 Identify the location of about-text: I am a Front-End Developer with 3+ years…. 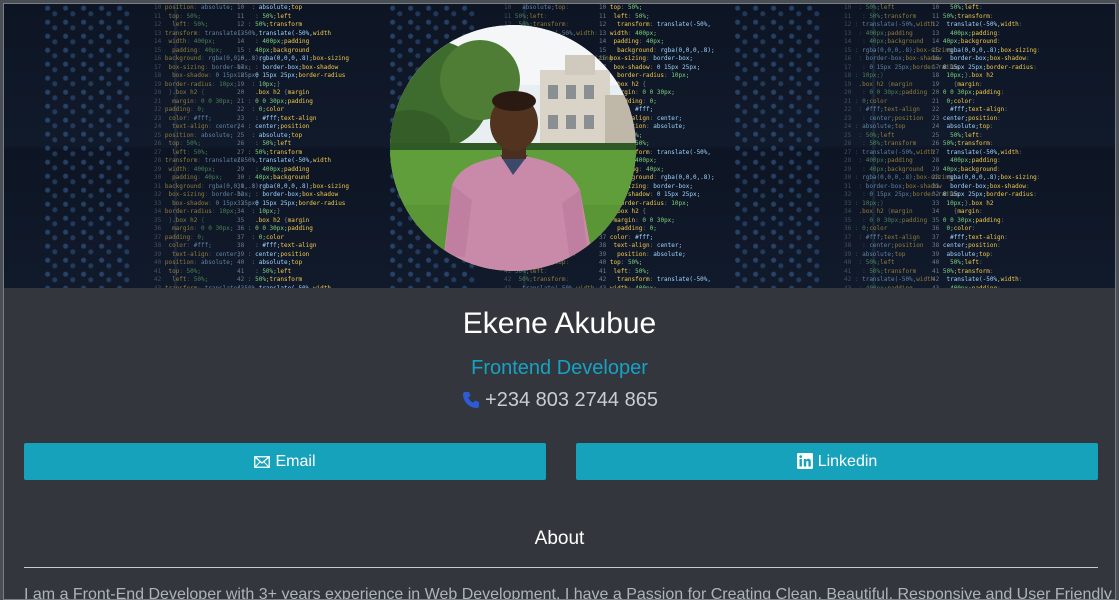
(568, 593).